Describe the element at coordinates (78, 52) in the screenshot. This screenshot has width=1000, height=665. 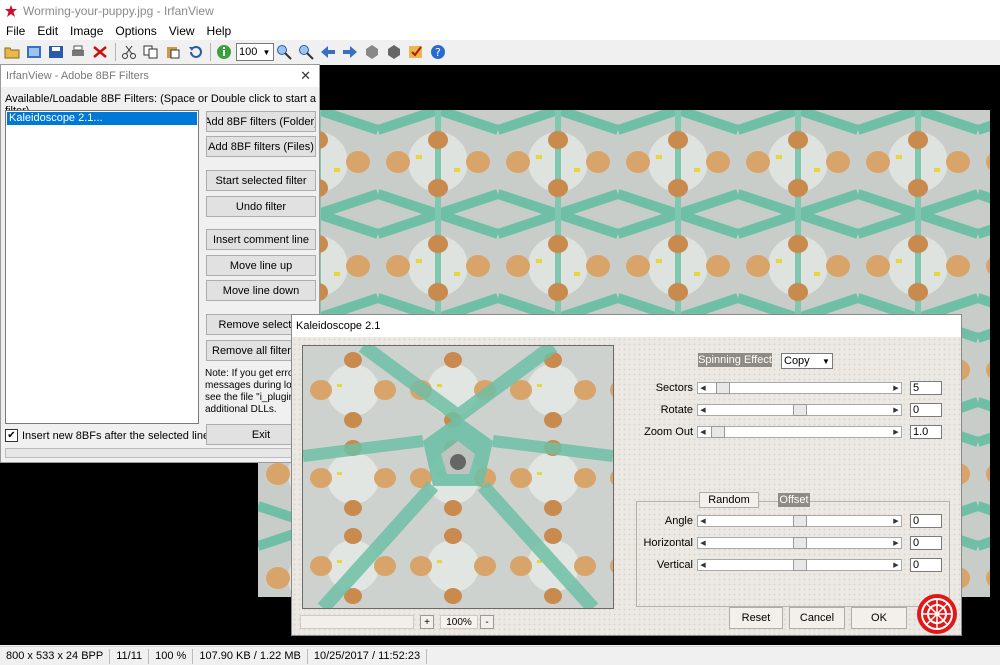
I see `print-icon` at that location.